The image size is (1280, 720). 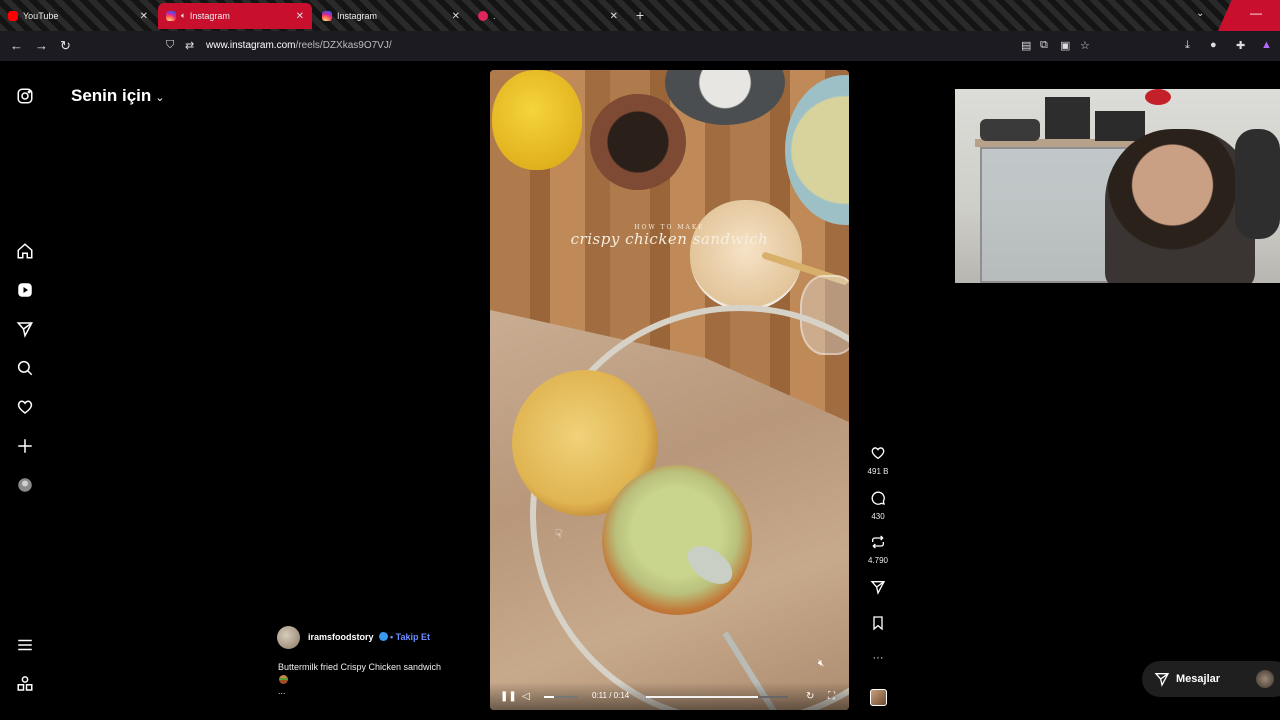 I want to click on volume-slider, so click(x=561, y=697).